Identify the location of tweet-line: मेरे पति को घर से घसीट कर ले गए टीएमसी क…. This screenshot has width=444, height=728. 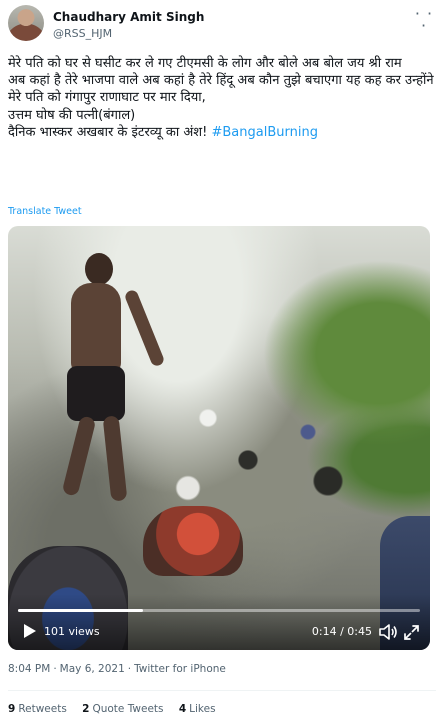
(205, 63).